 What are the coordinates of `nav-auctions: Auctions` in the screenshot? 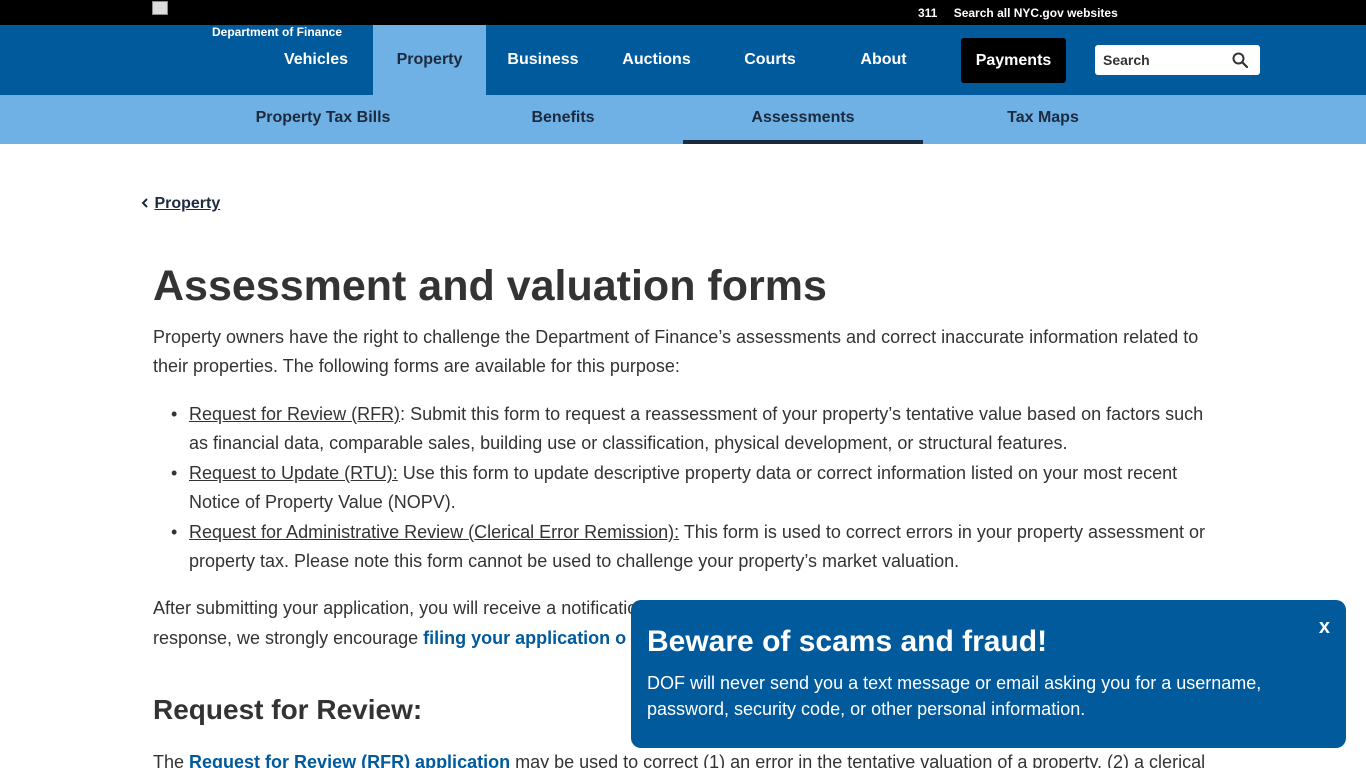 It's located at (656, 60).